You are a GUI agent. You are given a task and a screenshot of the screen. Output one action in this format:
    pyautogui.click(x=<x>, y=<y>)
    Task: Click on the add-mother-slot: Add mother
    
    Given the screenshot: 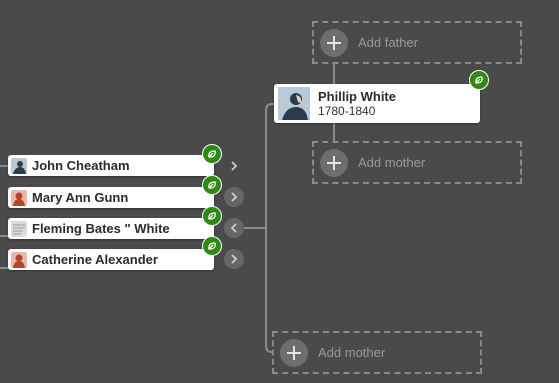 What is the action you would take?
    pyautogui.click(x=417, y=162)
    